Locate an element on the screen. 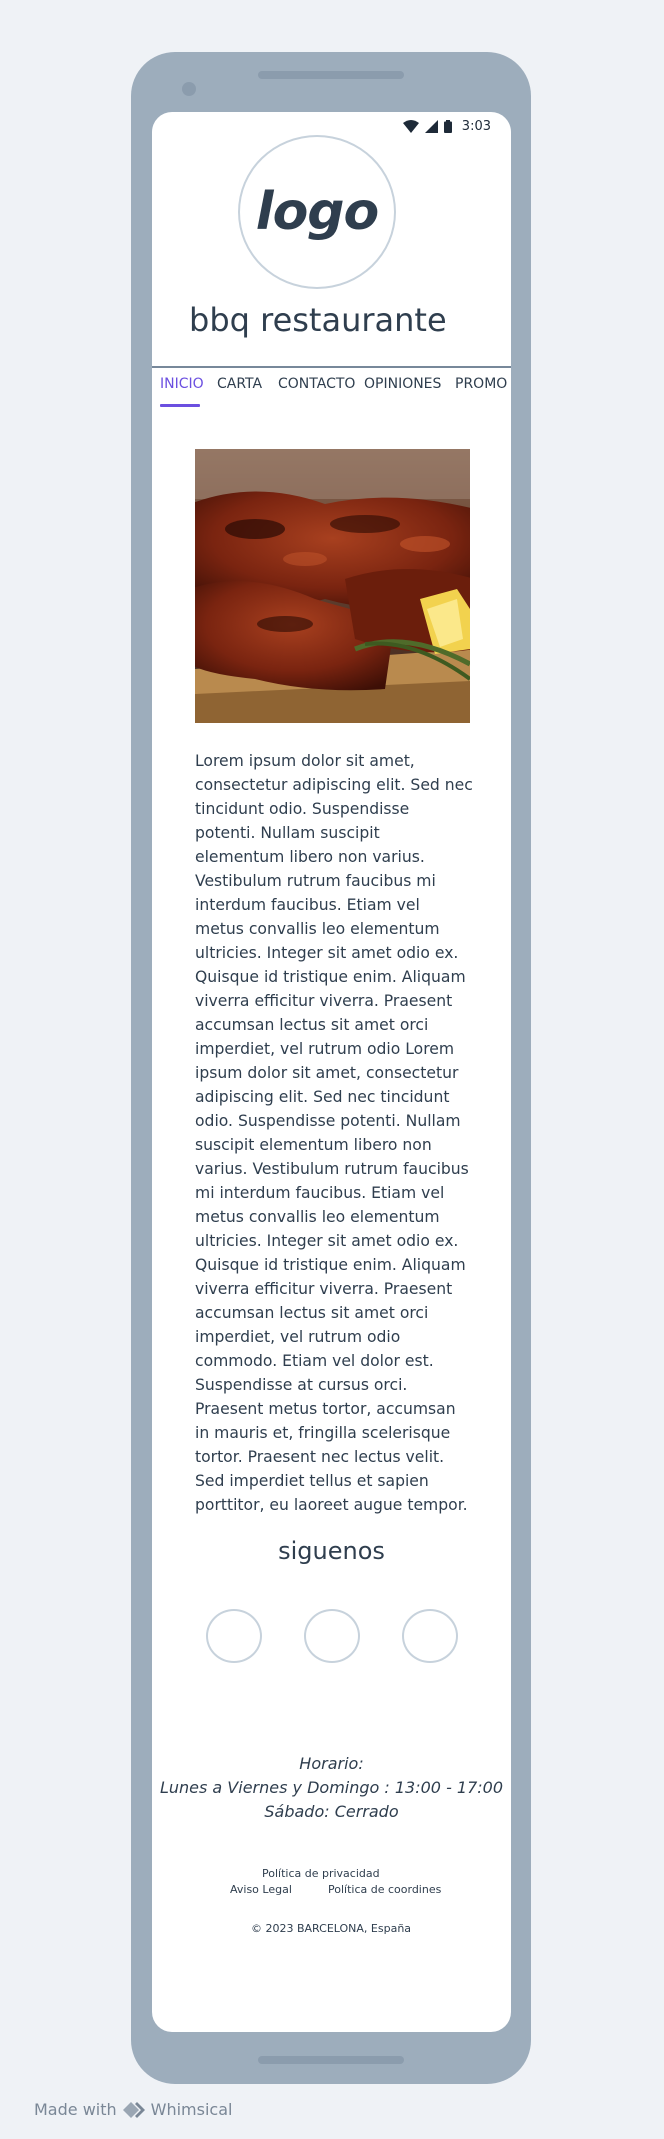  social-title: siguenos is located at coordinates (331, 1551).